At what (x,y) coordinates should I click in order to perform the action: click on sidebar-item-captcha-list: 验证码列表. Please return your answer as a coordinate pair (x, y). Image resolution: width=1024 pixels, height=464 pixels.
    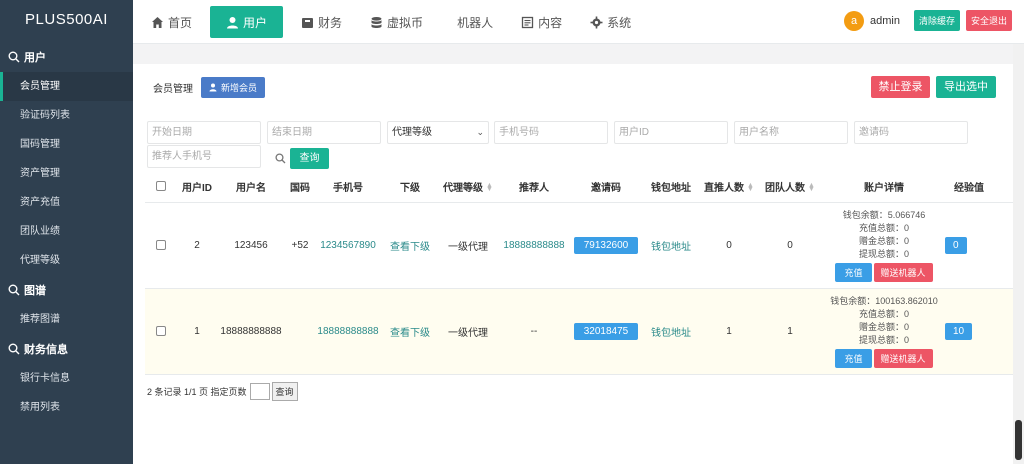
    Looking at the image, I should click on (66, 115).